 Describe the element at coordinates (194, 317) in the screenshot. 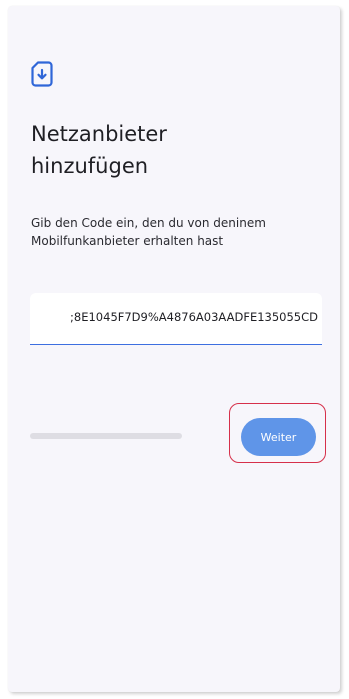

I see `activation-code-value: ;8E1045F7D9%A4876A03AADFE135055CD` at that location.